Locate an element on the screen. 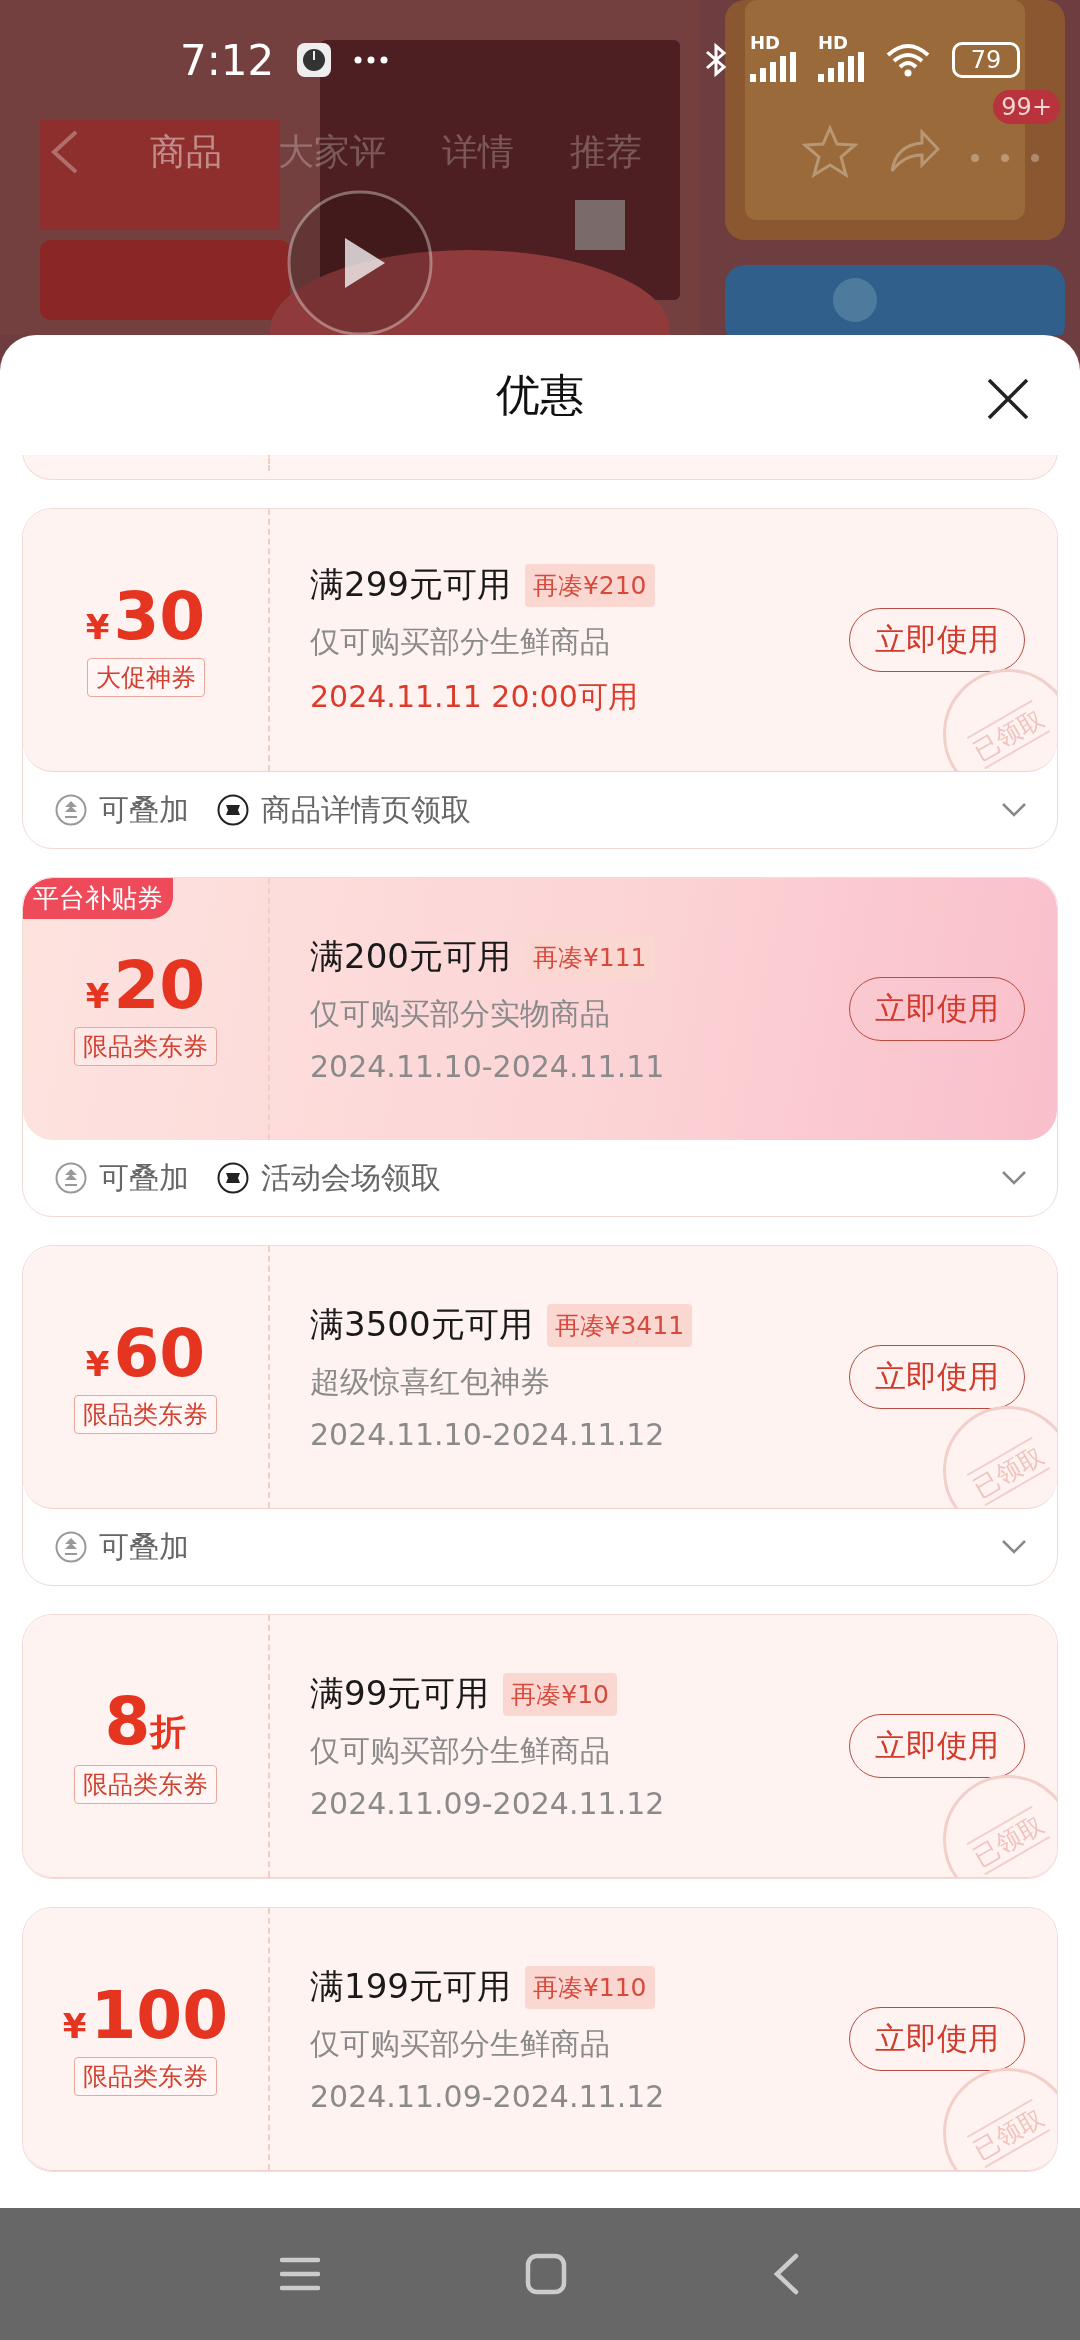  coupon-condition: 满299元可用 is located at coordinates (410, 584).